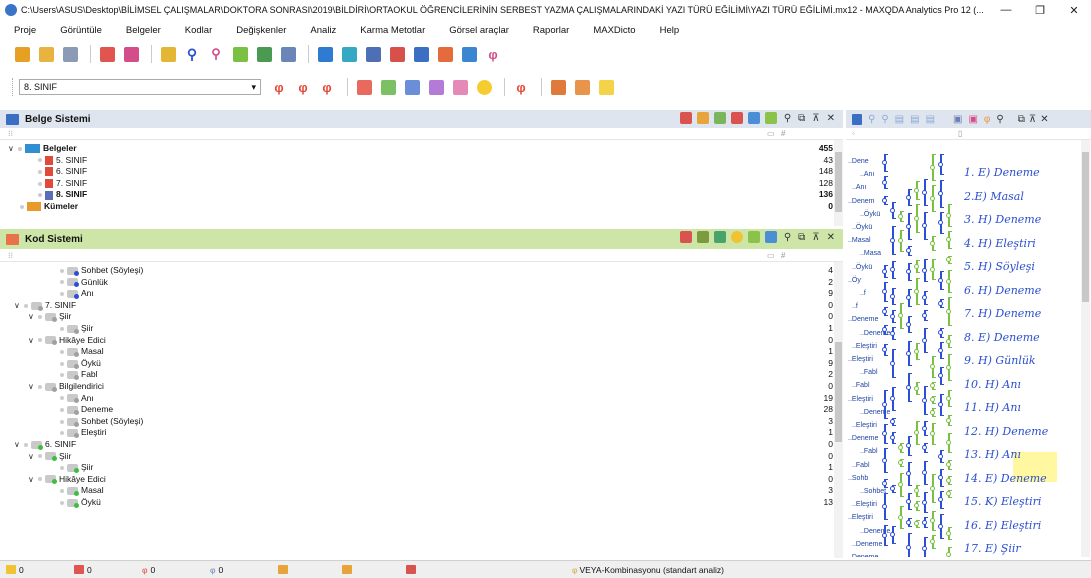  What do you see at coordinates (240, 54) in the screenshot?
I see `code-matrix-icon` at bounding box center [240, 54].